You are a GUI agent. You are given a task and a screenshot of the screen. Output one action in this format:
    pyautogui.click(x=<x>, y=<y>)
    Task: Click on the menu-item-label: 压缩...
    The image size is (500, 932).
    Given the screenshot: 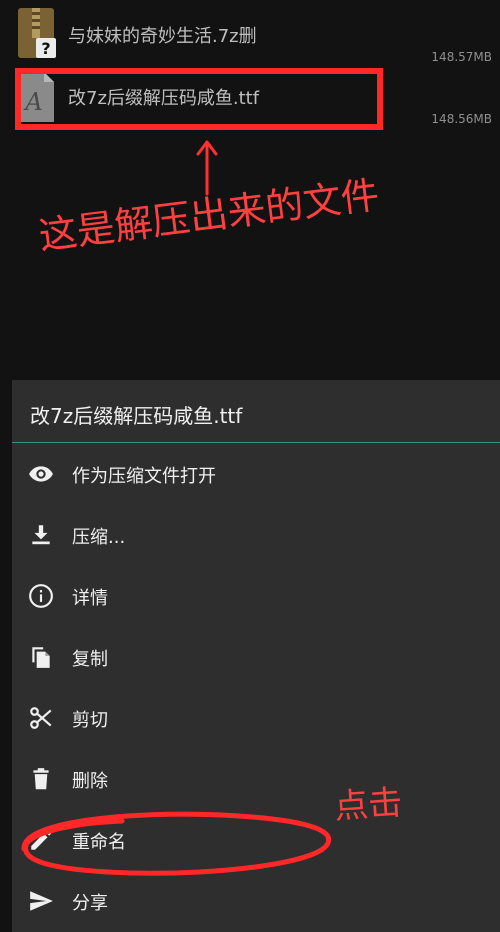 What is the action you would take?
    pyautogui.click(x=99, y=537)
    